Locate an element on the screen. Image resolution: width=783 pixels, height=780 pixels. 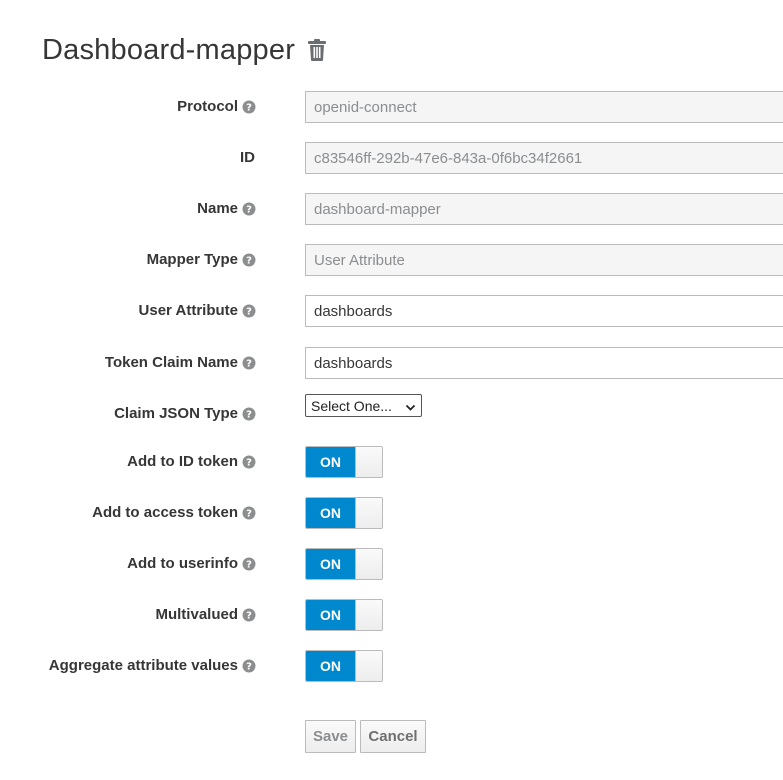
add-to-userinfo-row: Add to userinfo ? ON is located at coordinates (391, 564).